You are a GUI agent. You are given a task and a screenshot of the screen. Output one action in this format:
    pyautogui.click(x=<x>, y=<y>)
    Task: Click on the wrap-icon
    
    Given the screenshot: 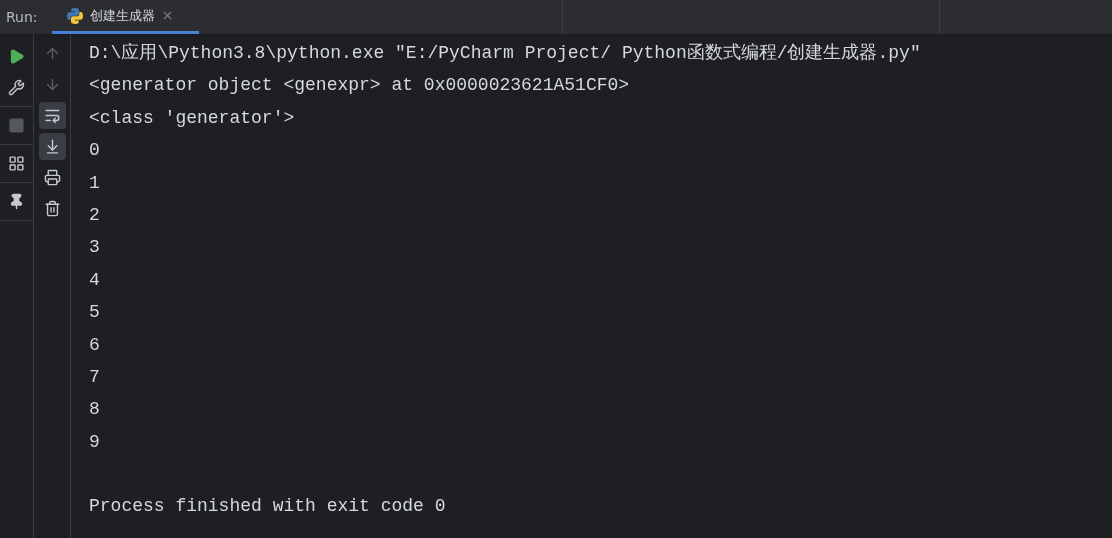 What is the action you would take?
    pyautogui.click(x=52, y=115)
    